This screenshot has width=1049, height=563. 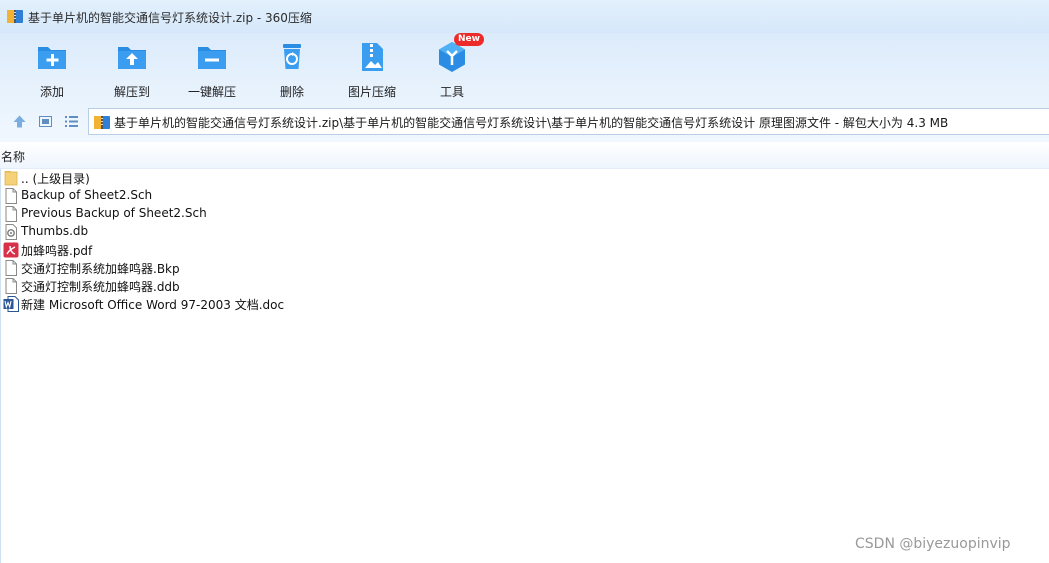 What do you see at coordinates (524, 16) in the screenshot?
I see `title-bar: 基于单片机的智能交通信号灯系统设计.zip - 360压缩` at bounding box center [524, 16].